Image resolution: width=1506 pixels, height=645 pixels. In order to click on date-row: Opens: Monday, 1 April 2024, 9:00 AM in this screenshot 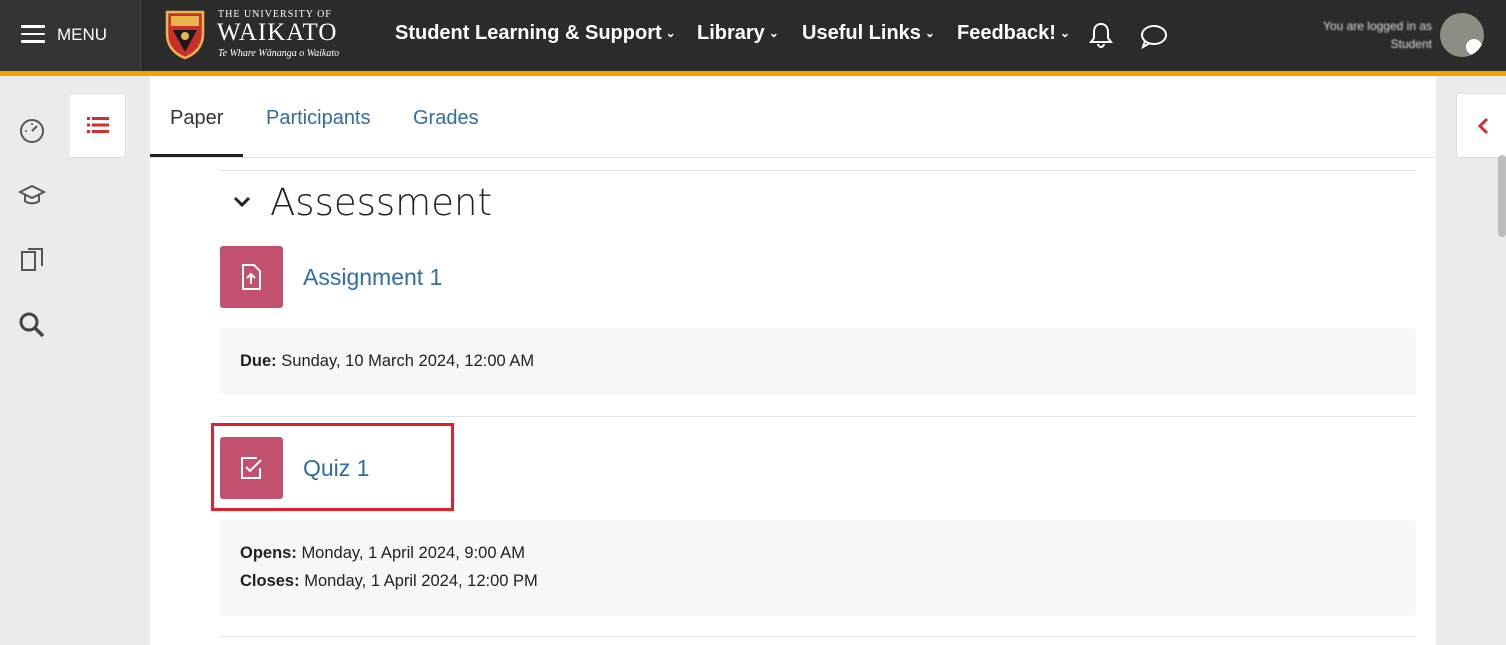, I will do `click(382, 553)`.